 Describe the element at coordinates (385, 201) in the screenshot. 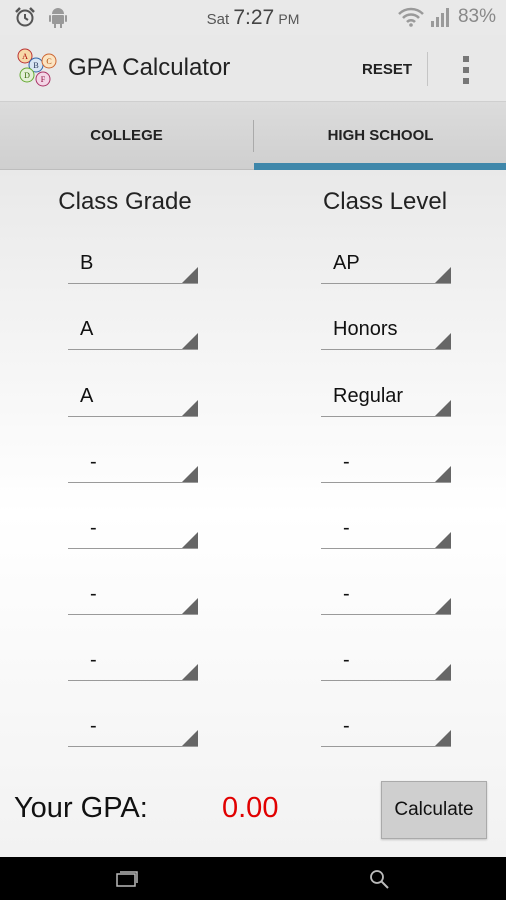

I see `class-level-header: Class Level` at that location.